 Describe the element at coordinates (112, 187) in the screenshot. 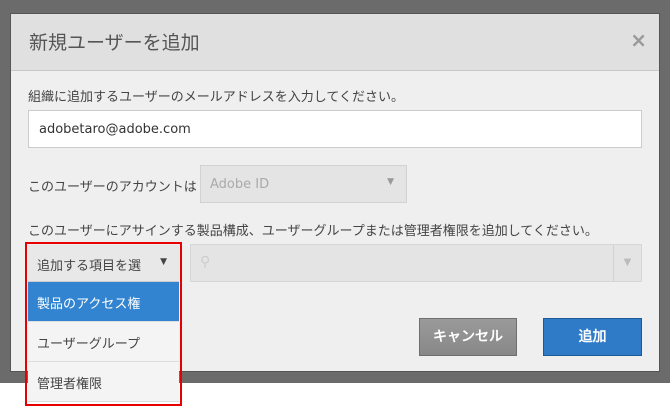

I see `account-label: このユーザーのアカウントは` at that location.